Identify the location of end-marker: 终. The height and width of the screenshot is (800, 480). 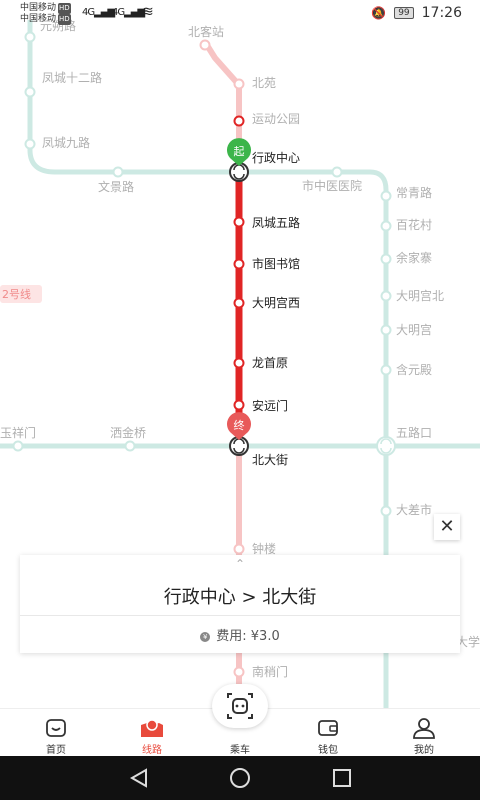
(239, 426).